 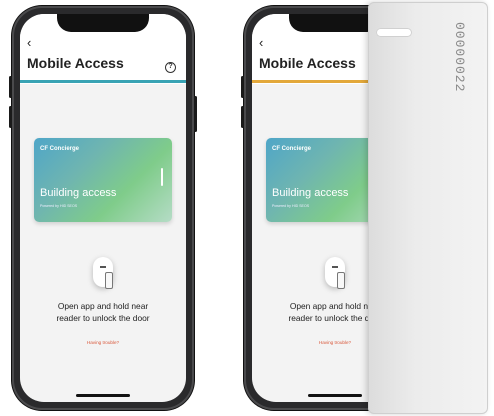 What do you see at coordinates (394, 32) in the screenshot?
I see `card-slot` at bounding box center [394, 32].